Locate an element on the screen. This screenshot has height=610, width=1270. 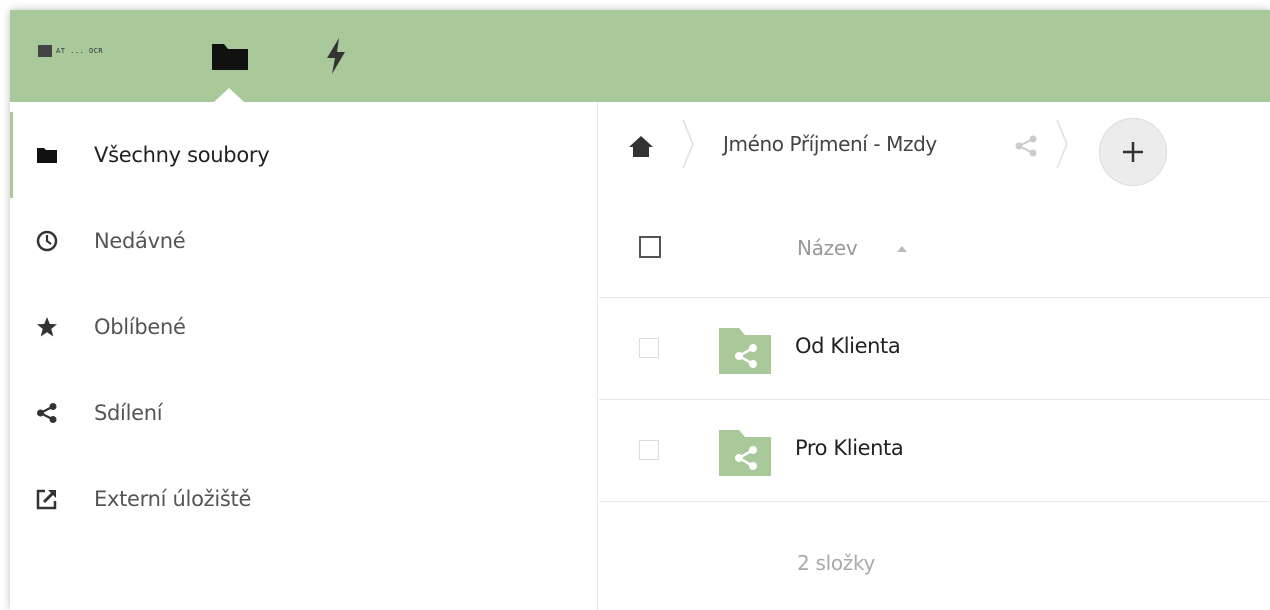
sidebar-item-label: Všechny soubory is located at coordinates (182, 155).